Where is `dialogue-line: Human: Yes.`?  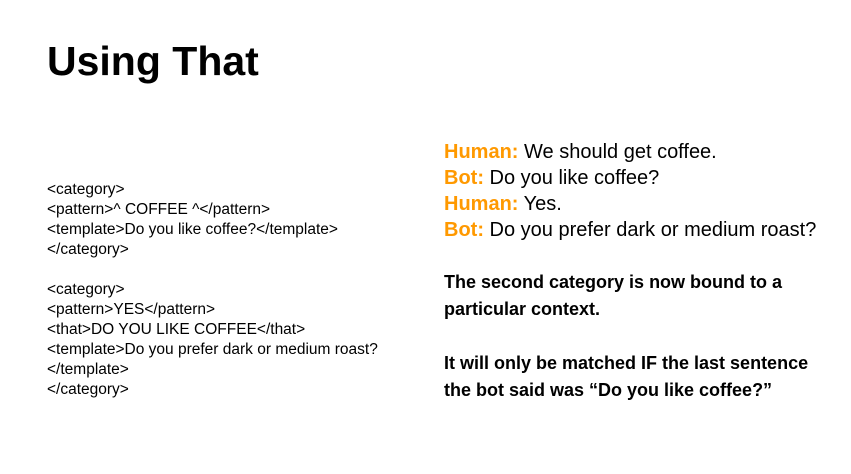
dialogue-line: Human: Yes. is located at coordinates (634, 204).